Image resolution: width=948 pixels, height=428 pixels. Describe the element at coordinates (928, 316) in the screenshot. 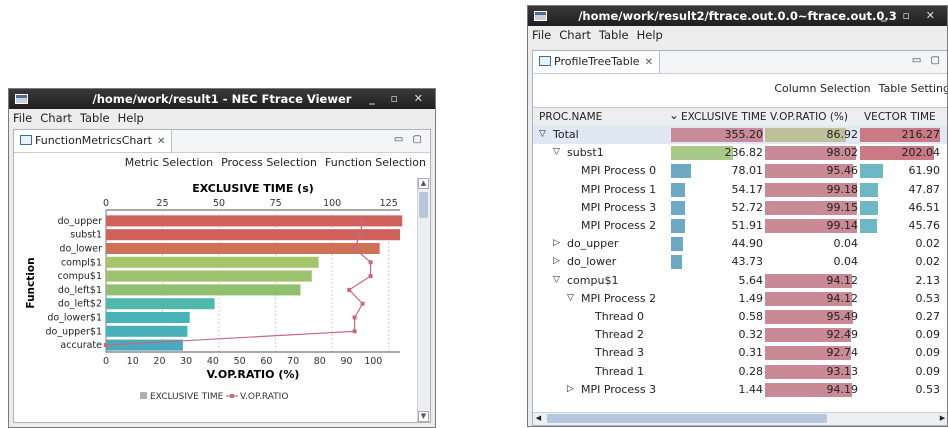

I see `vector-time-cell: 0.27` at that location.